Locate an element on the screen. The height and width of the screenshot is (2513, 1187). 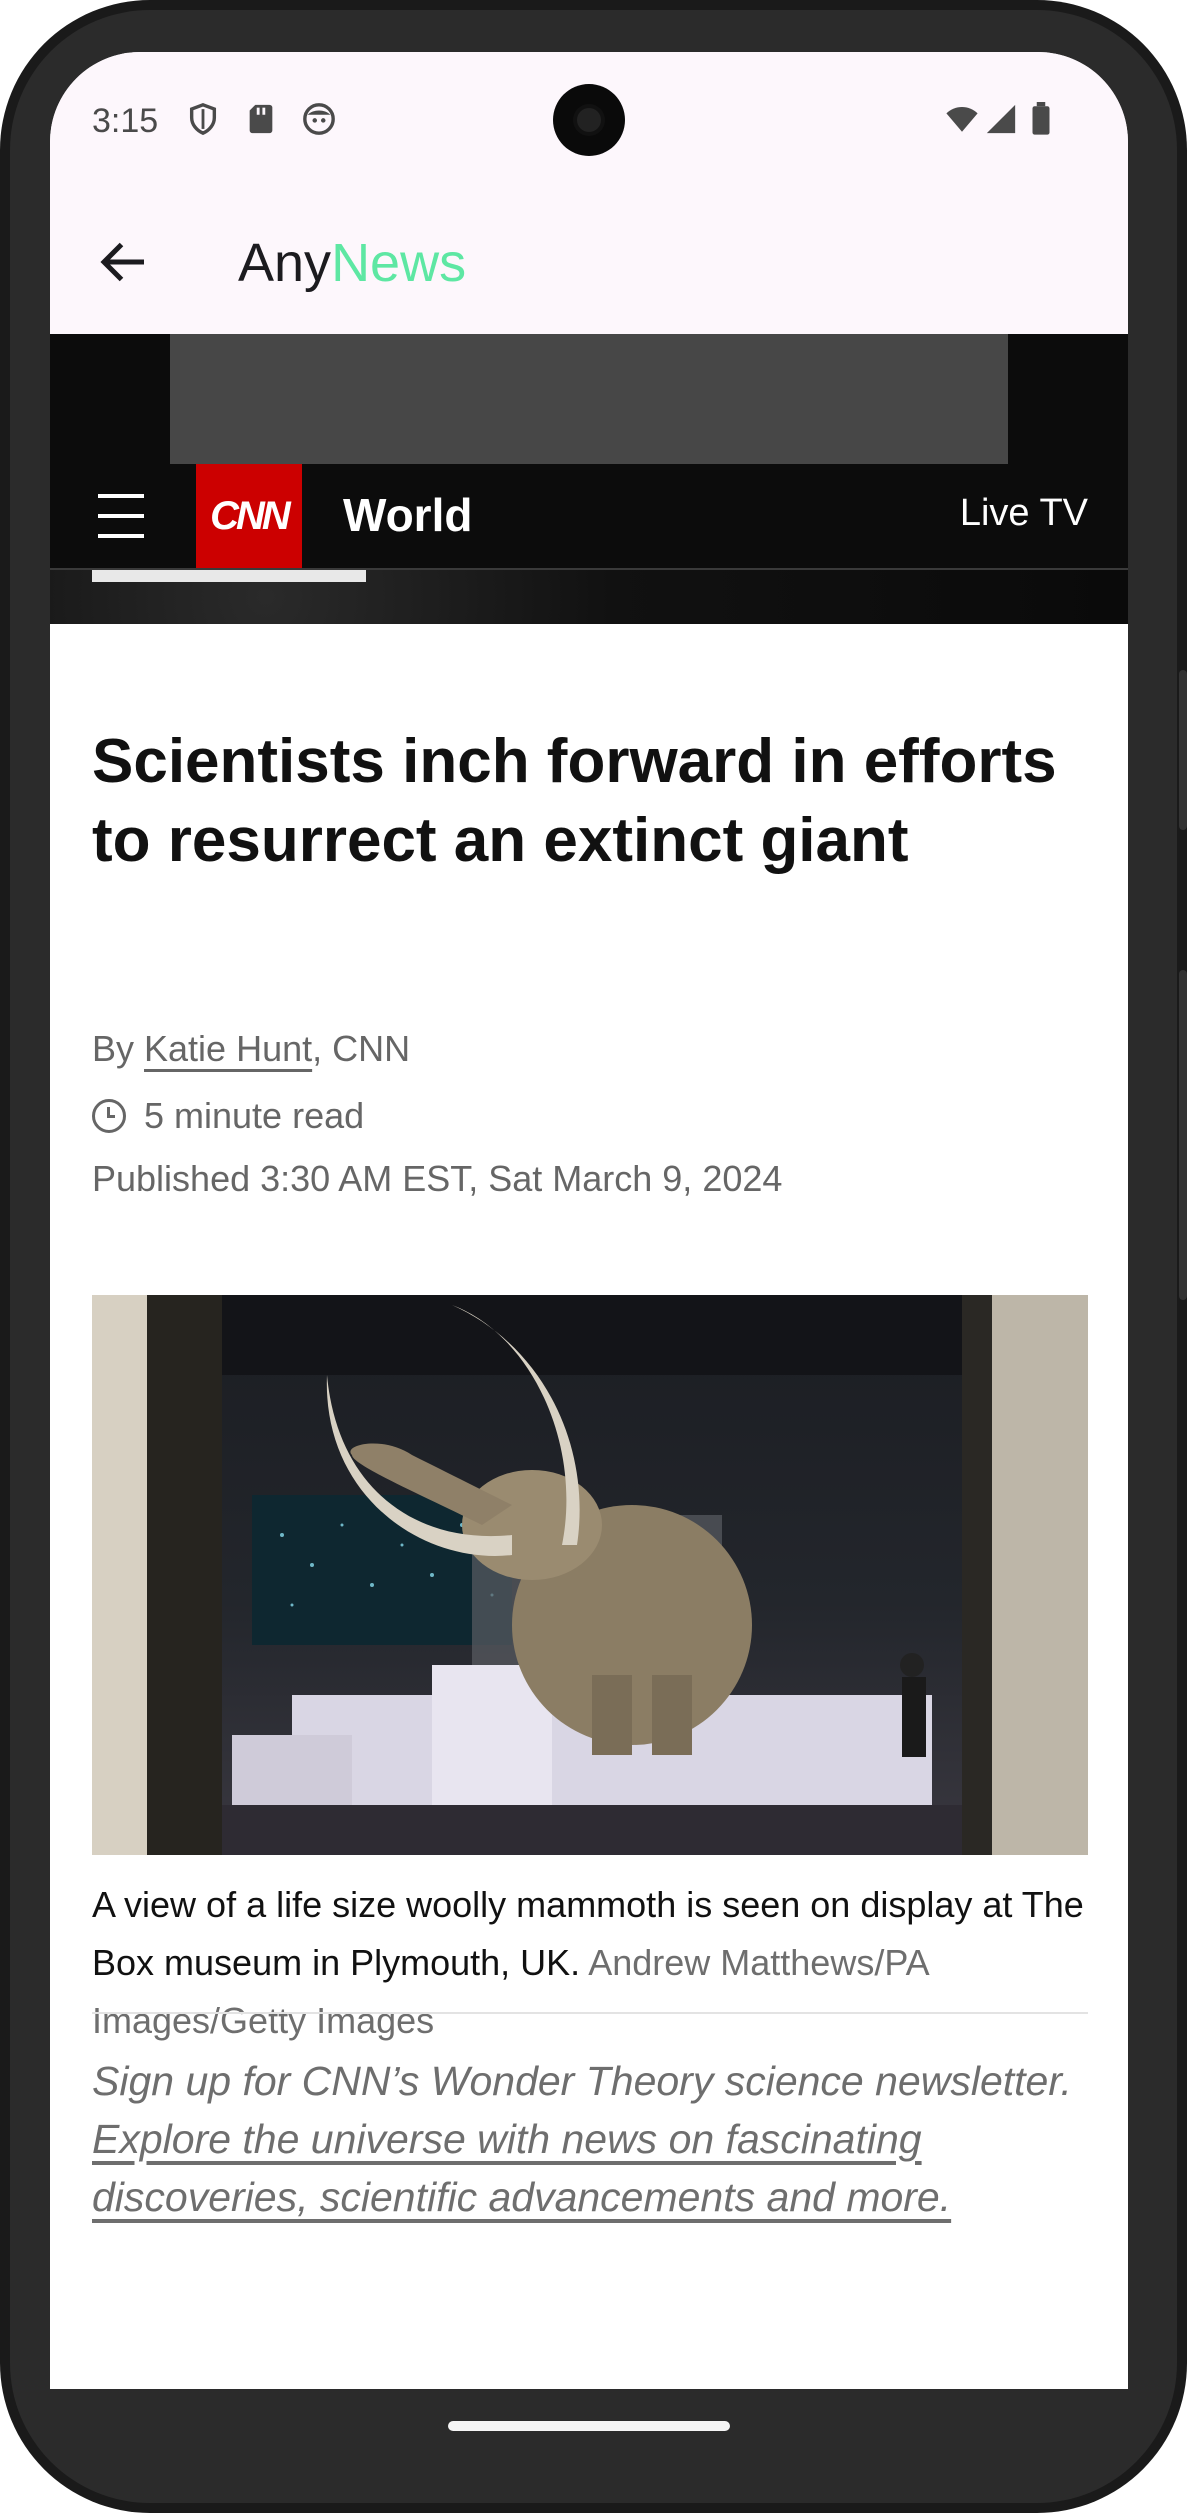
read-progress-bar is located at coordinates (229, 576).